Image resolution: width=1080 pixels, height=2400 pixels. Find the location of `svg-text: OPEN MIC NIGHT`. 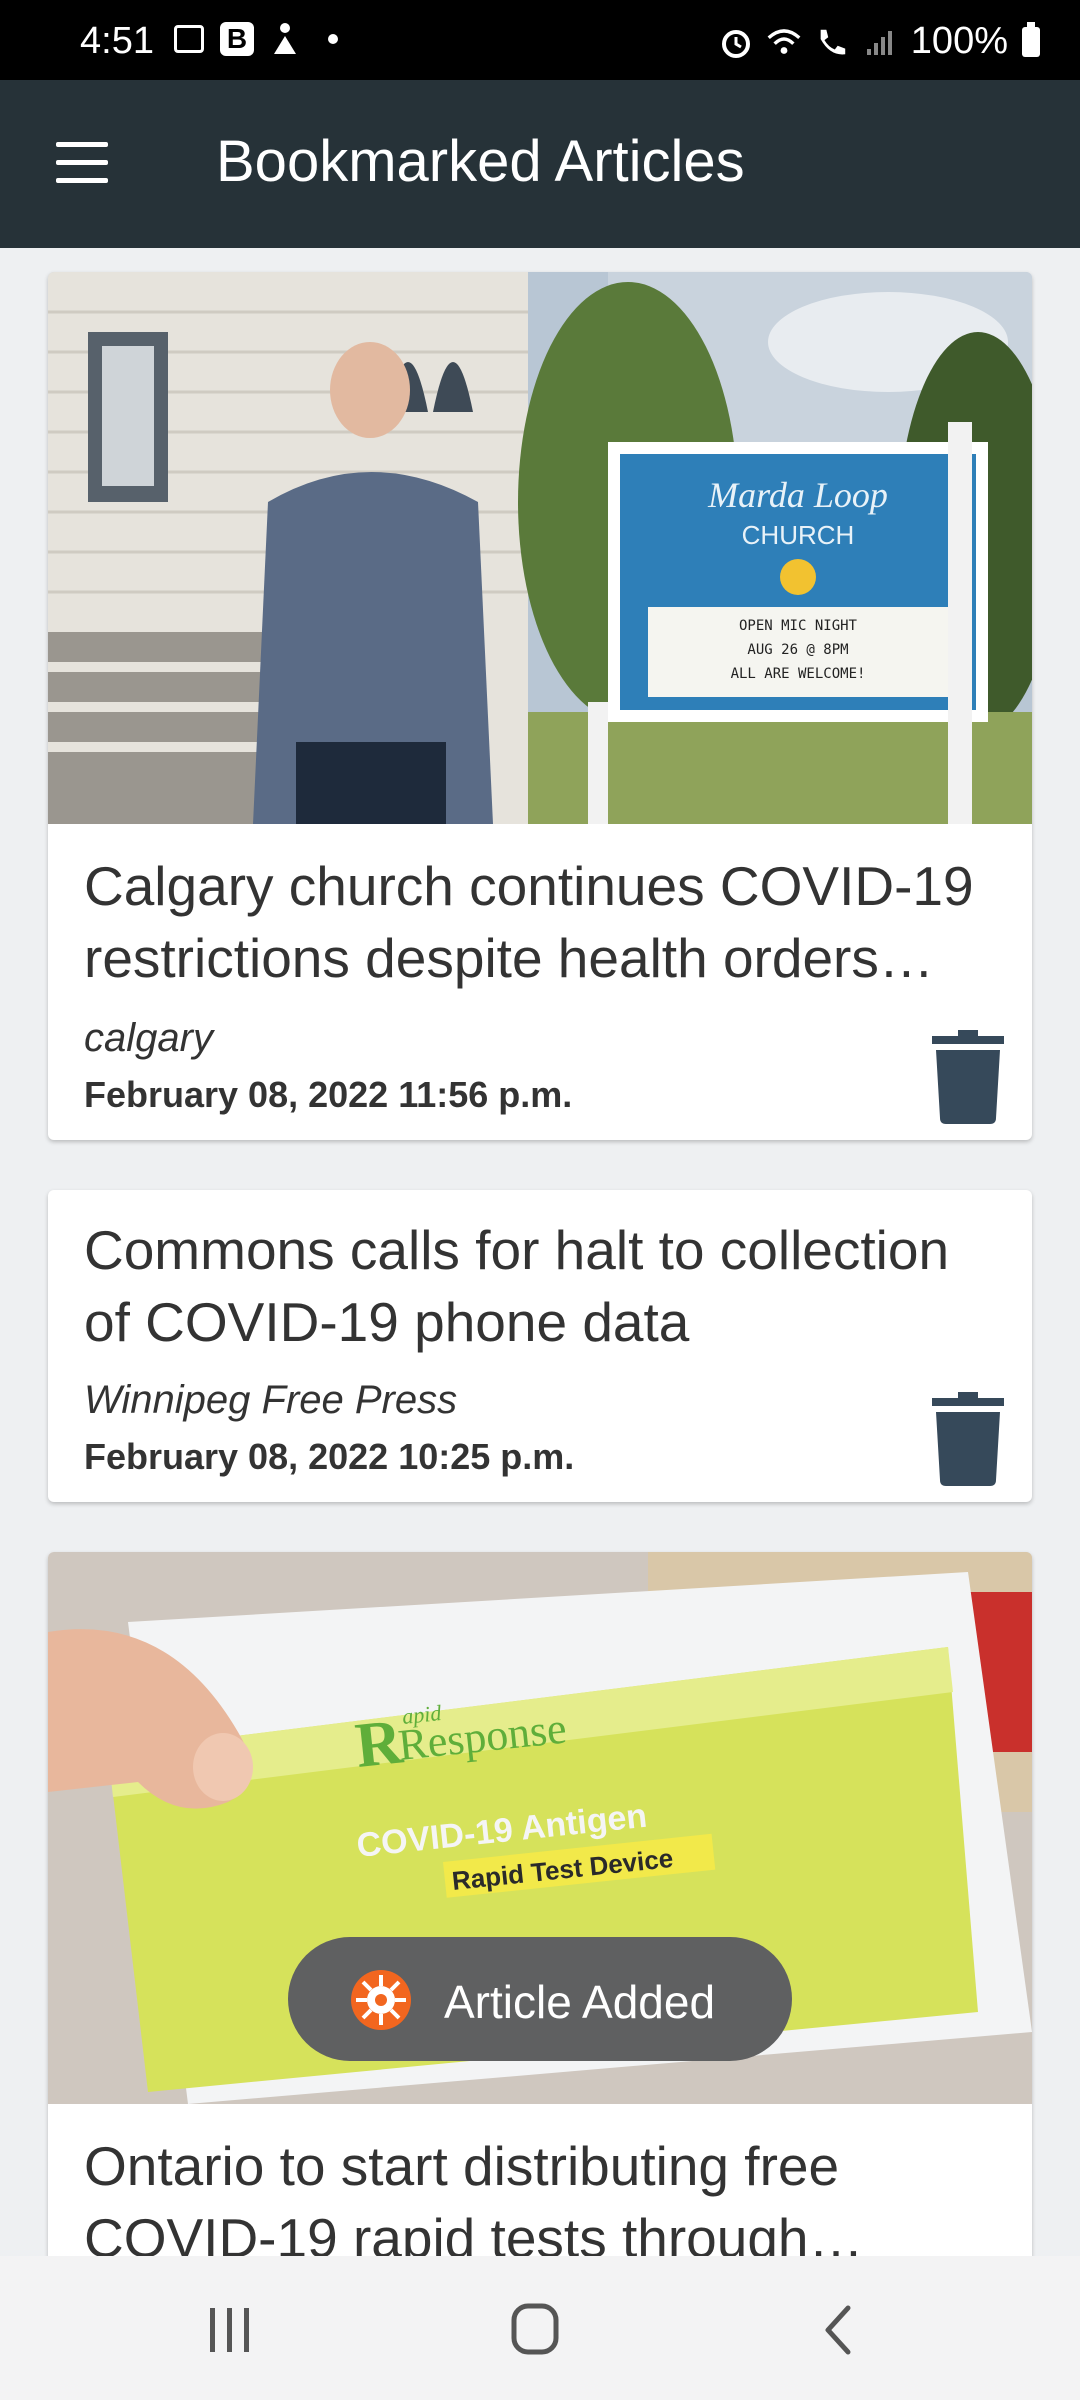

svg-text: OPEN MIC NIGHT is located at coordinates (798, 626).